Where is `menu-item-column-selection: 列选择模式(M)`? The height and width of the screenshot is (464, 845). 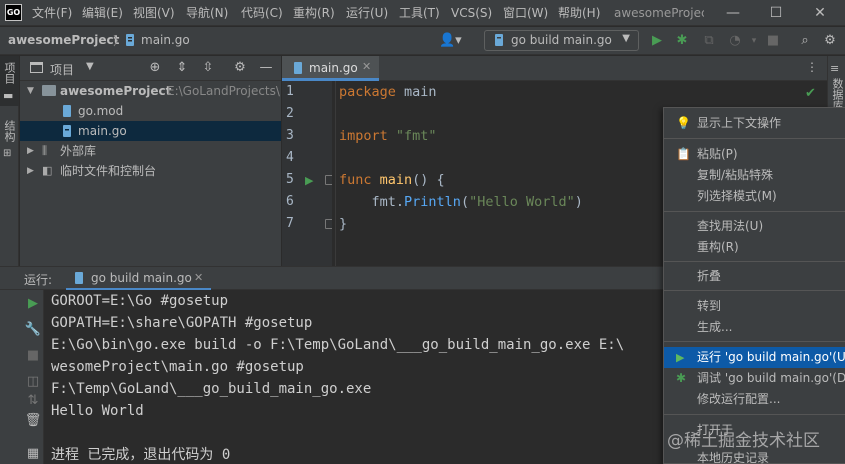 menu-item-column-selection: 列选择模式(M) is located at coordinates (754, 196).